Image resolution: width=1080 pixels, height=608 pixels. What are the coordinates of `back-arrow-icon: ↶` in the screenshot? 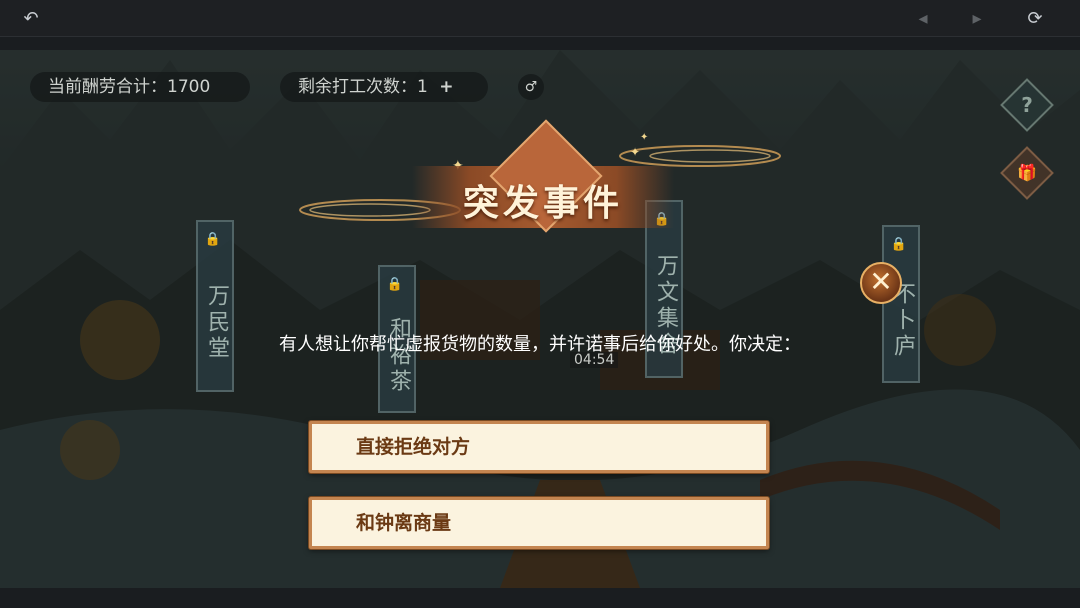 It's located at (31, 19).